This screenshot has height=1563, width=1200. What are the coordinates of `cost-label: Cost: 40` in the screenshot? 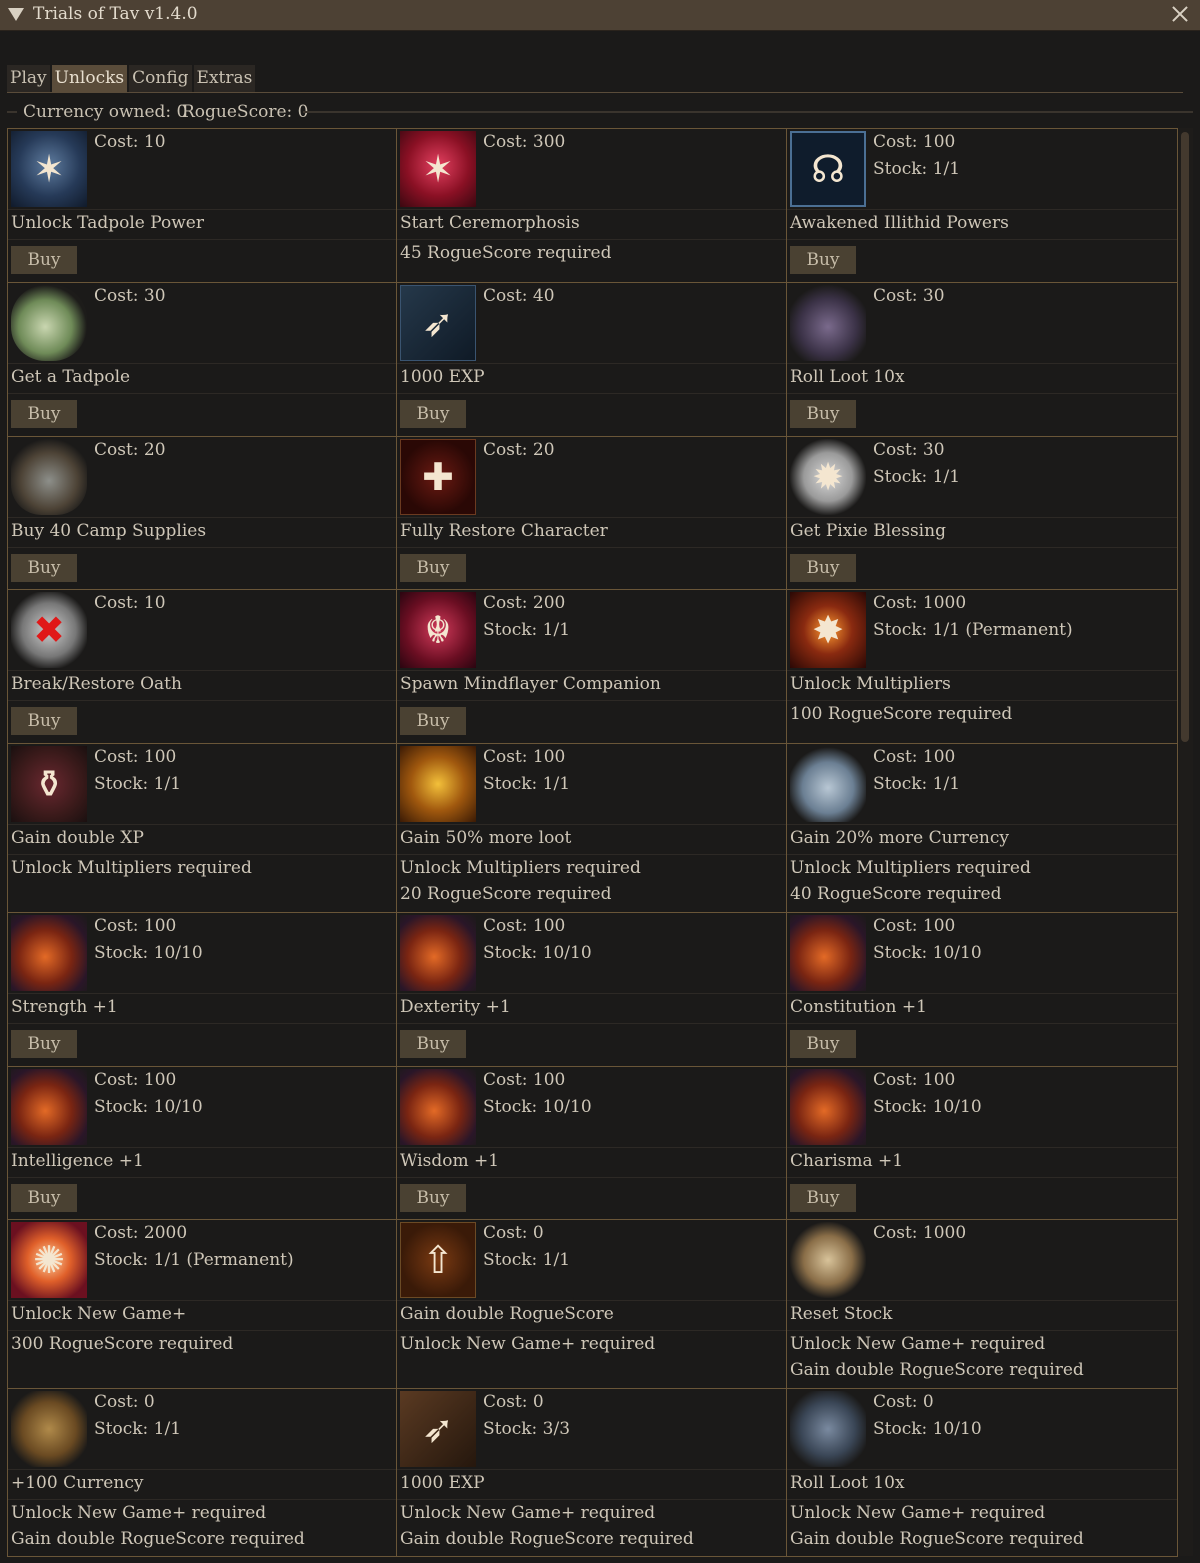 It's located at (519, 296).